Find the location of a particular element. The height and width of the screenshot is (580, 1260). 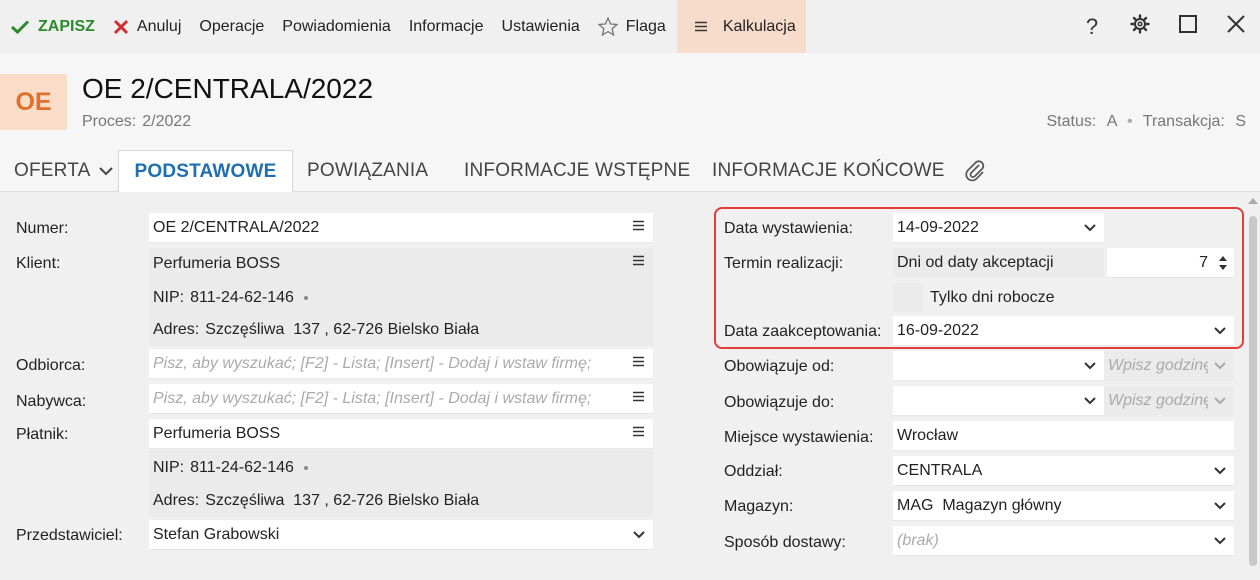

process-value: 2/2022 is located at coordinates (167, 121).